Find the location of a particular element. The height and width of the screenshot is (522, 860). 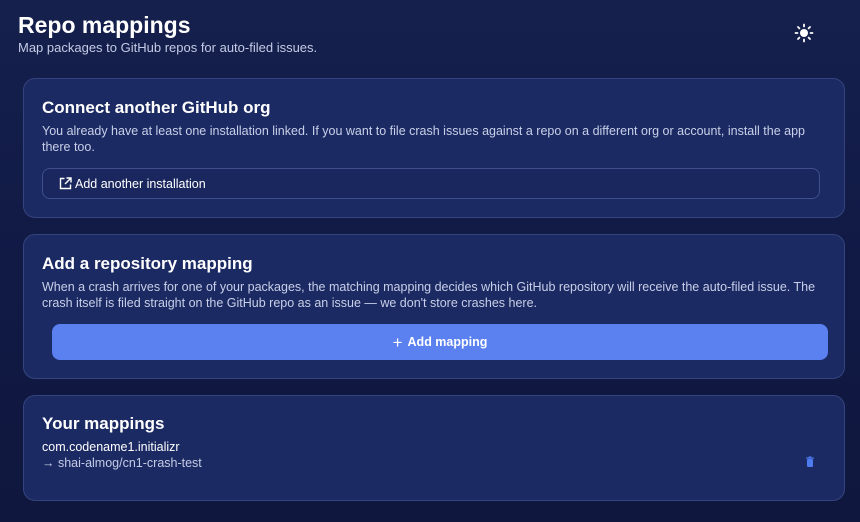

add-mapping-title: Add a repository mapping is located at coordinates (147, 263).